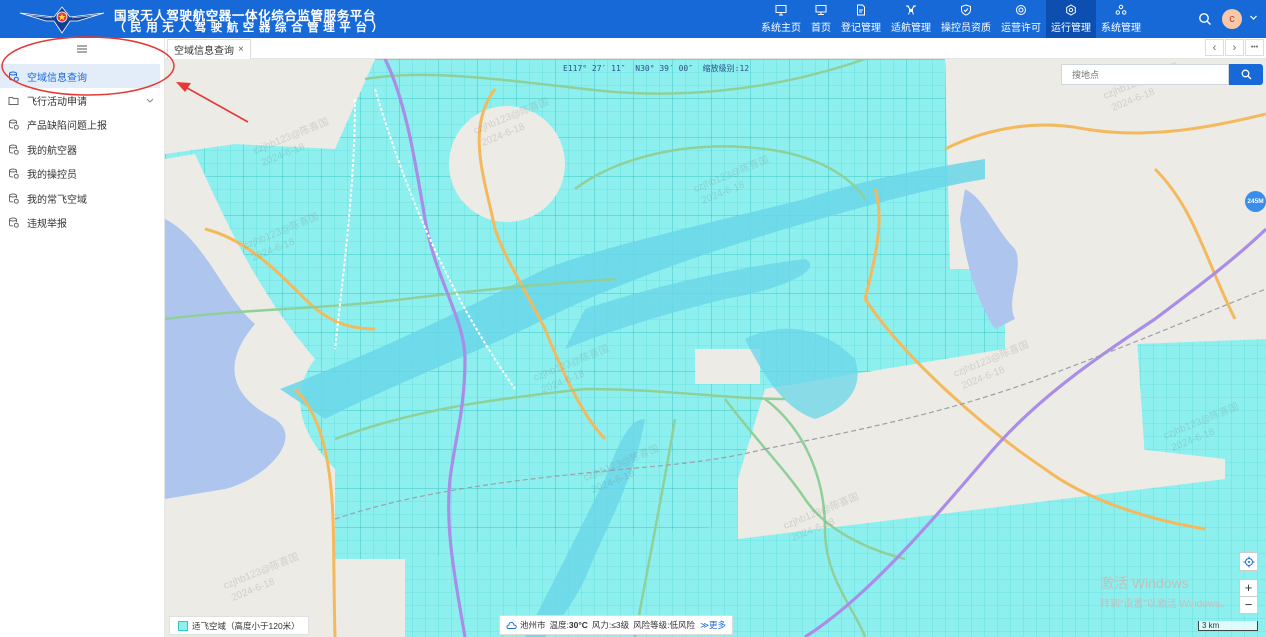 The image size is (1266, 637). What do you see at coordinates (57, 78) in the screenshot?
I see `sidebar-item-label: 空域信息查询` at bounding box center [57, 78].